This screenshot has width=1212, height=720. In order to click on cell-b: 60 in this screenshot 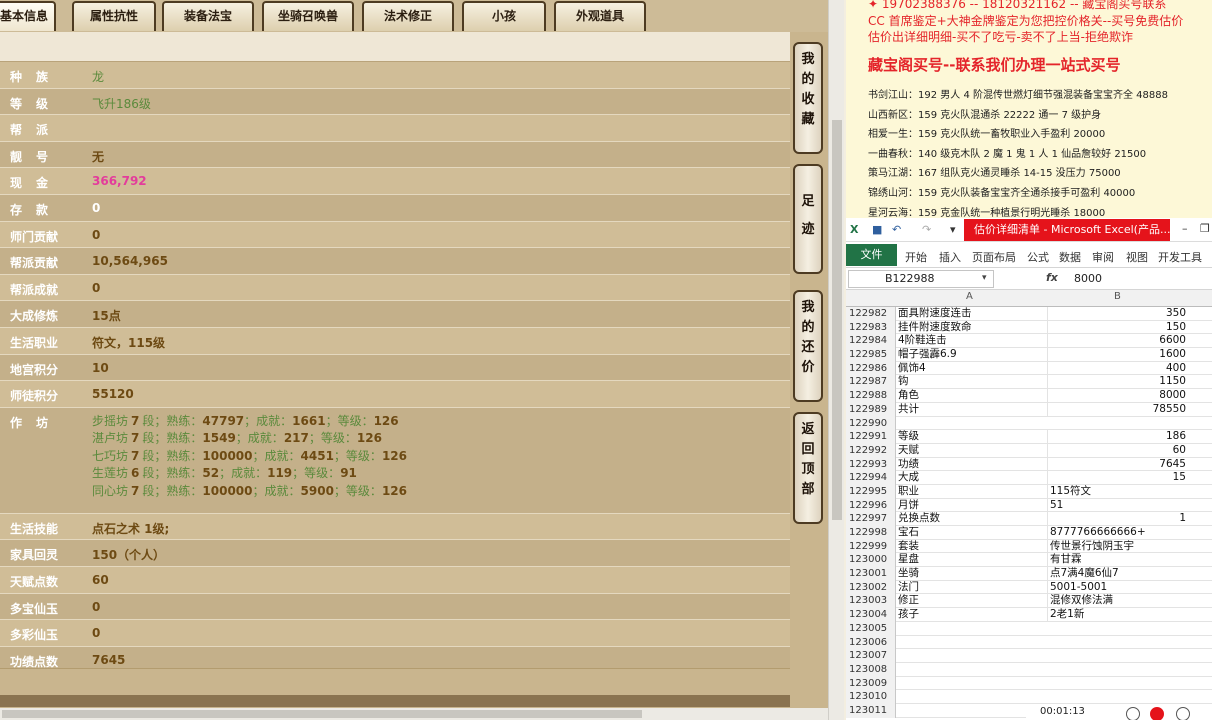, I will do `click(1117, 450)`.